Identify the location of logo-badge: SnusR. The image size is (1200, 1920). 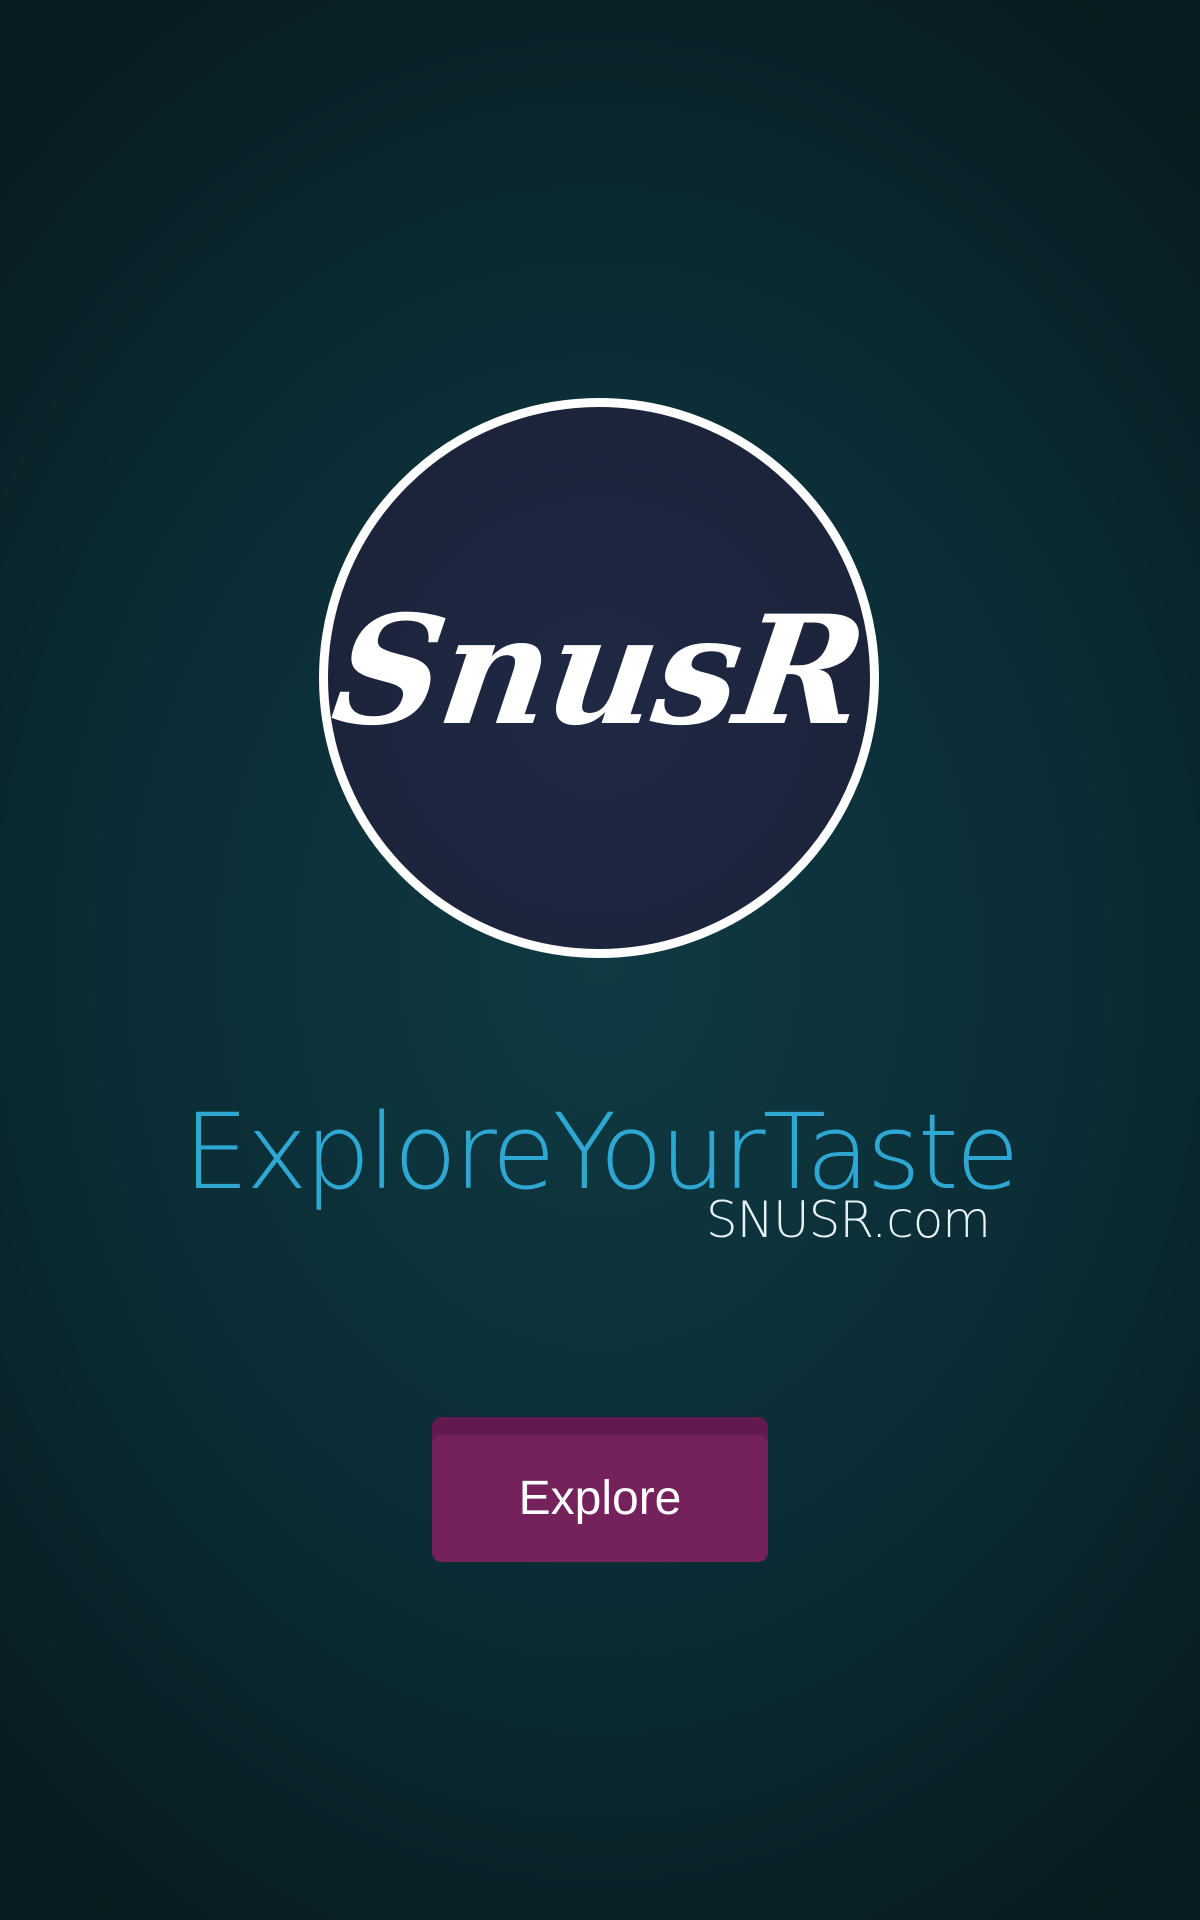
(599, 678).